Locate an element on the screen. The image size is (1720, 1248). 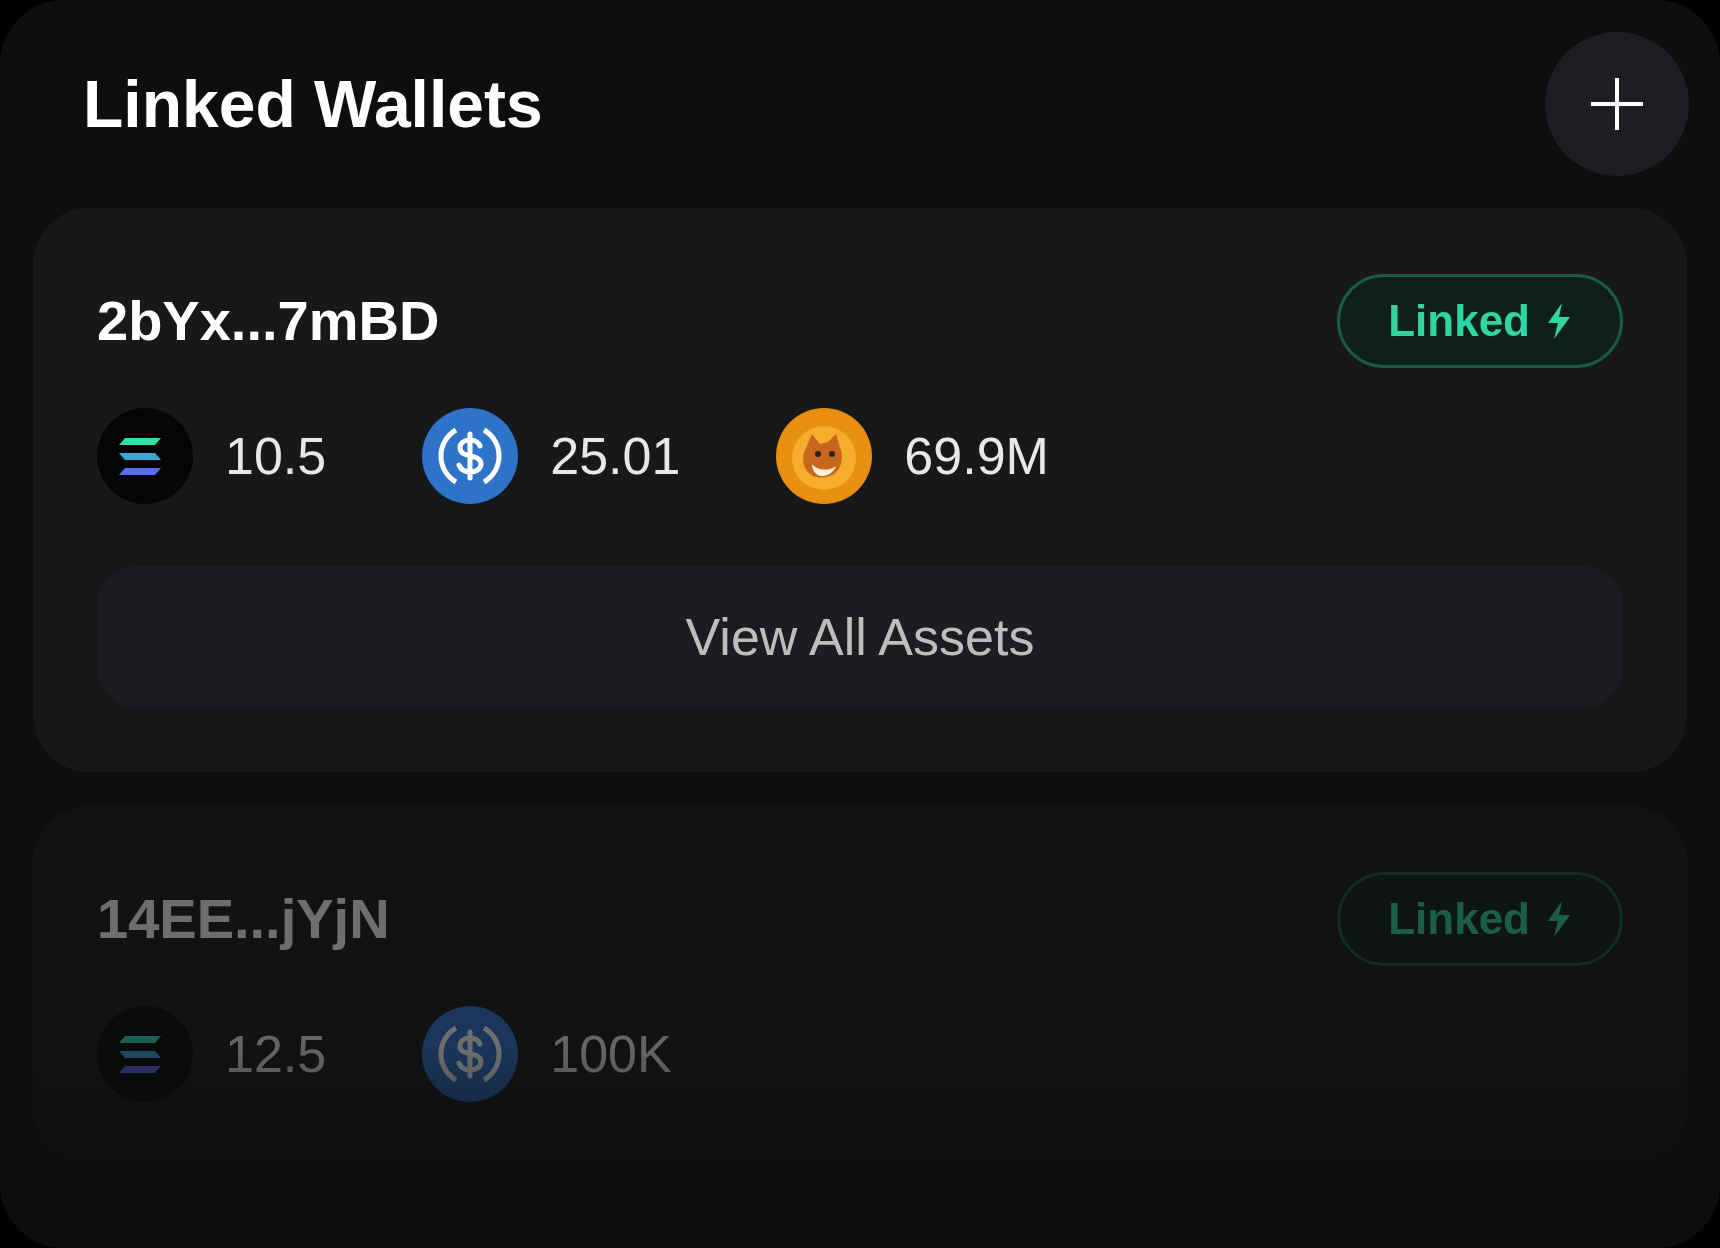
plus-icon is located at coordinates (1617, 104).